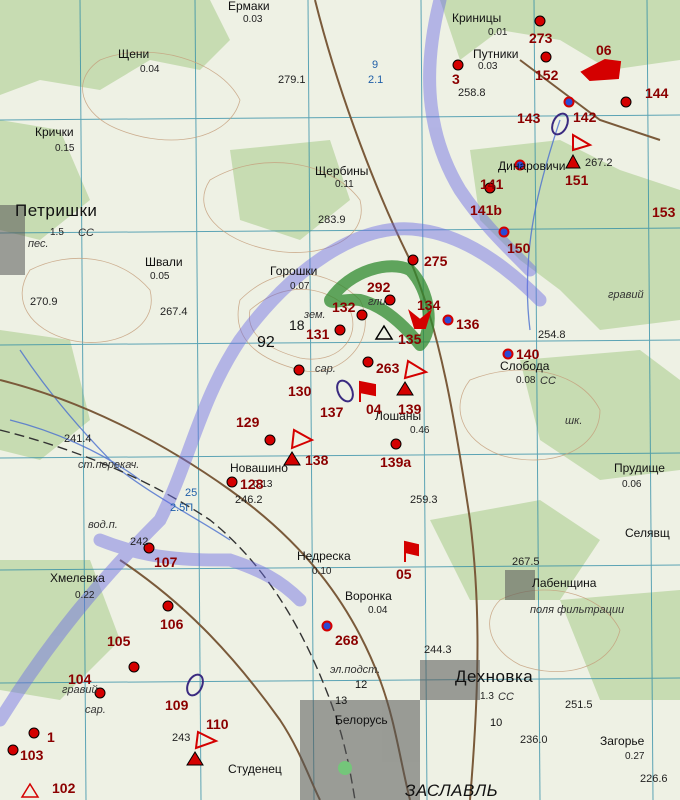 The image size is (680, 800). What do you see at coordinates (574, 421) in the screenshot?
I see `label-school: шк.` at bounding box center [574, 421].